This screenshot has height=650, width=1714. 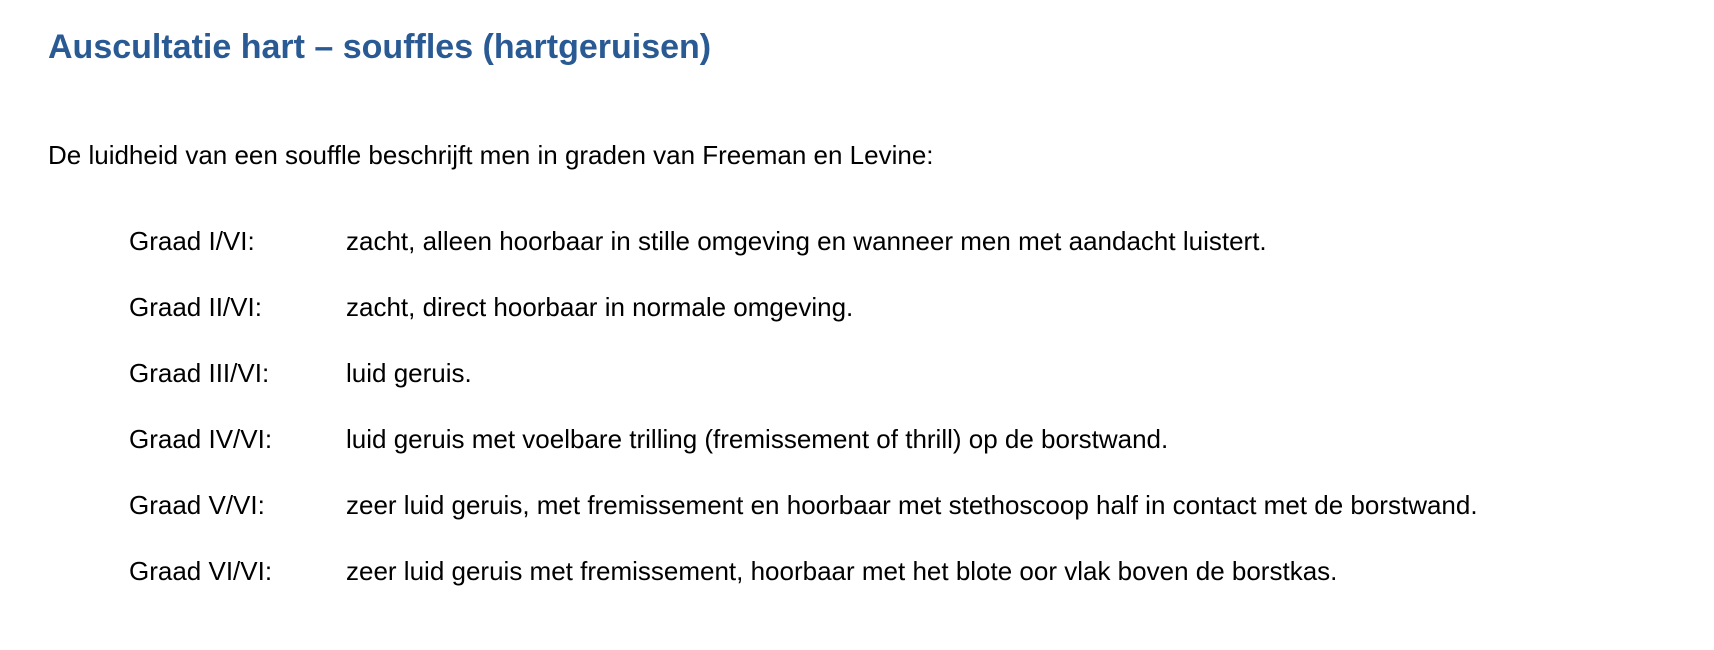 I want to click on grade-label: Graad VI/VI:, so click(x=201, y=571).